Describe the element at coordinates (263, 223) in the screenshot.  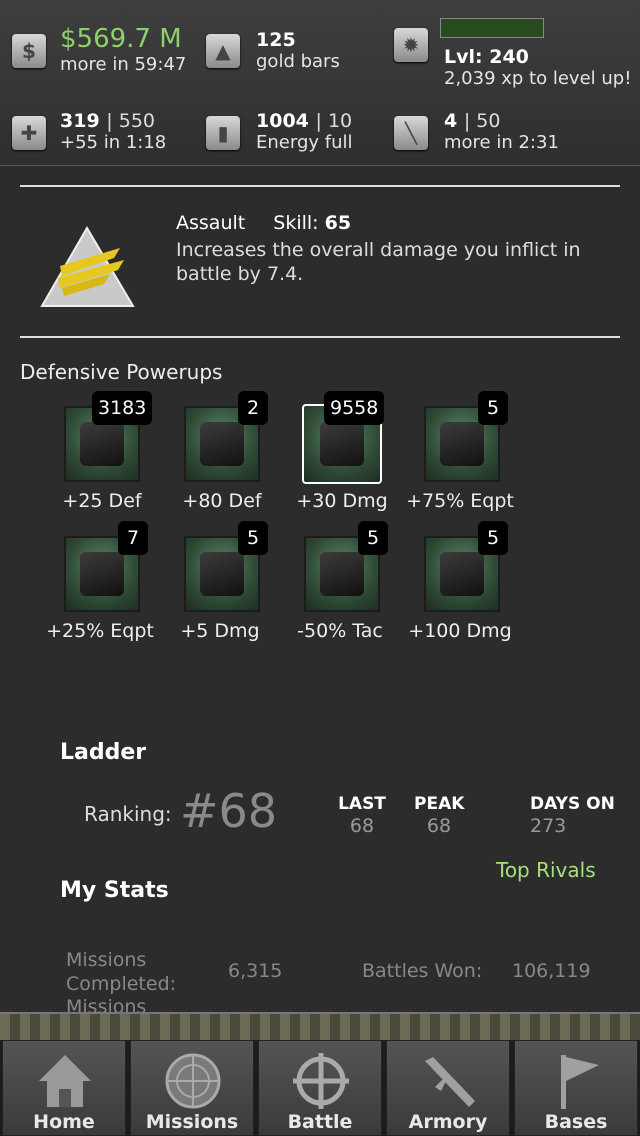
I see `skill-header: Assault Skill: 65` at that location.